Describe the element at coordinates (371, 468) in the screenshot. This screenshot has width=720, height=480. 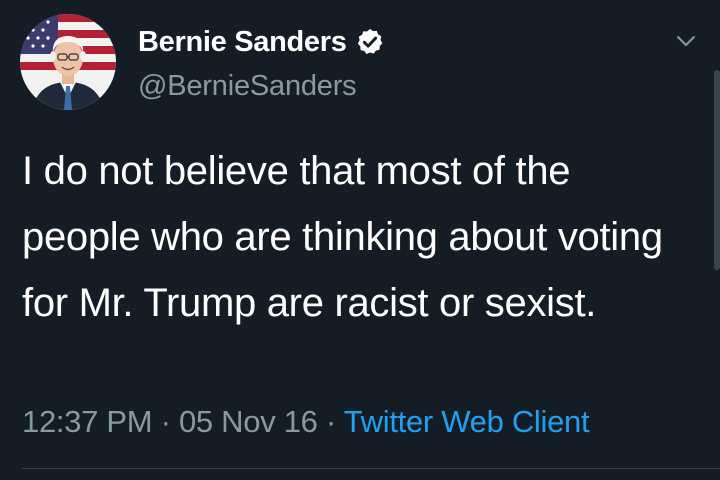
I see `divider` at that location.